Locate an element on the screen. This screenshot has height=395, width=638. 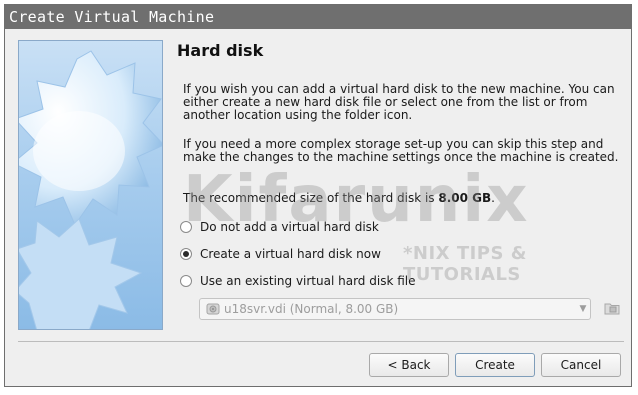
option-create-disk: Create a virtual hard disk now is located at coordinates (280, 254).